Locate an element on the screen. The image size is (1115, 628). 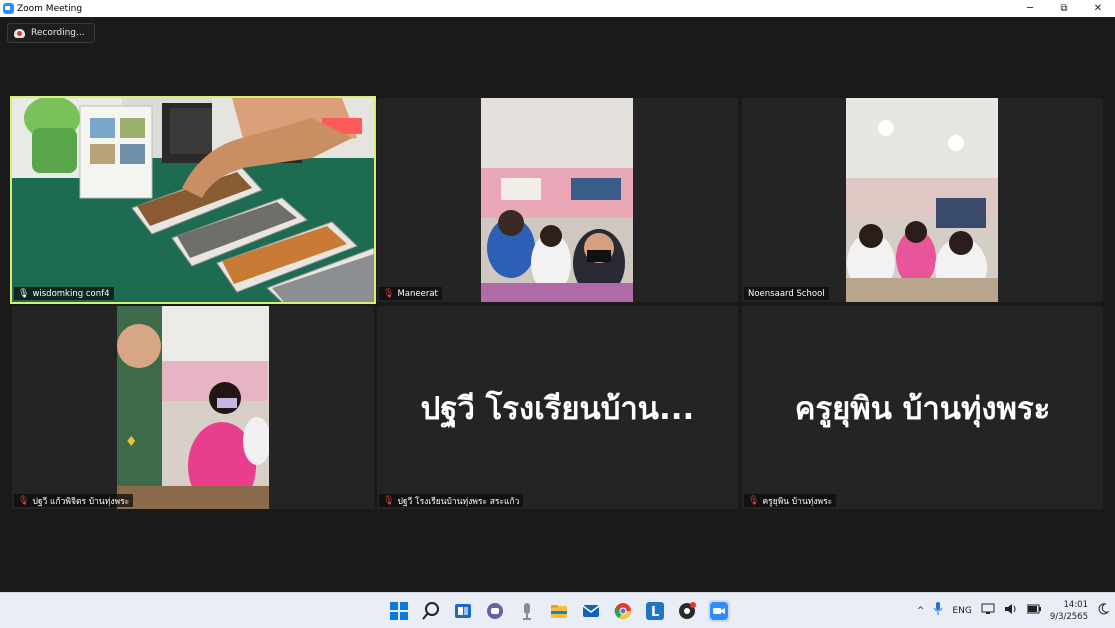
line-icon: L is located at coordinates (655, 611).